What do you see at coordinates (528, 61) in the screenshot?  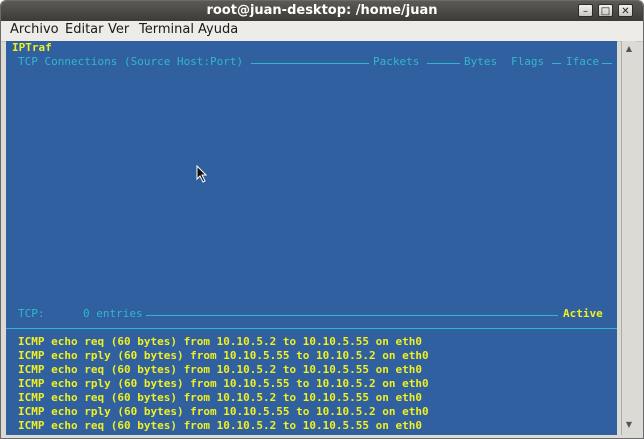 I see `flags-header: Flags` at bounding box center [528, 61].